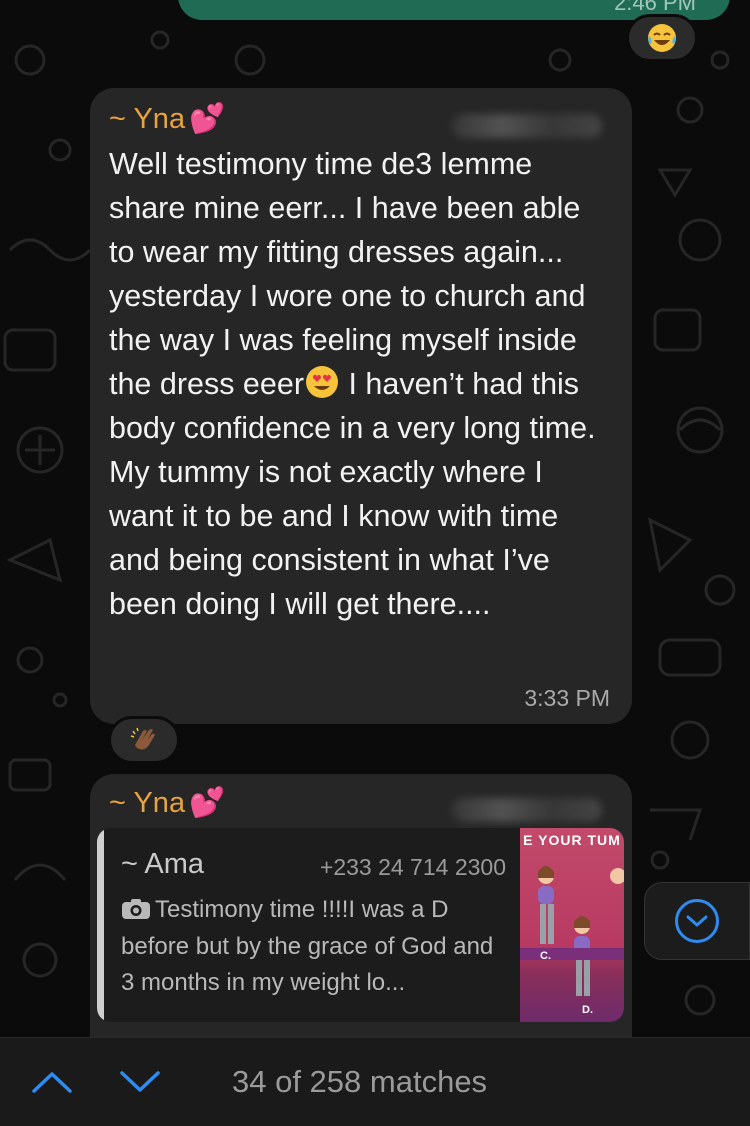 This screenshot has height=1126, width=750. I want to click on chevron-up-icon, so click(52, 1082).